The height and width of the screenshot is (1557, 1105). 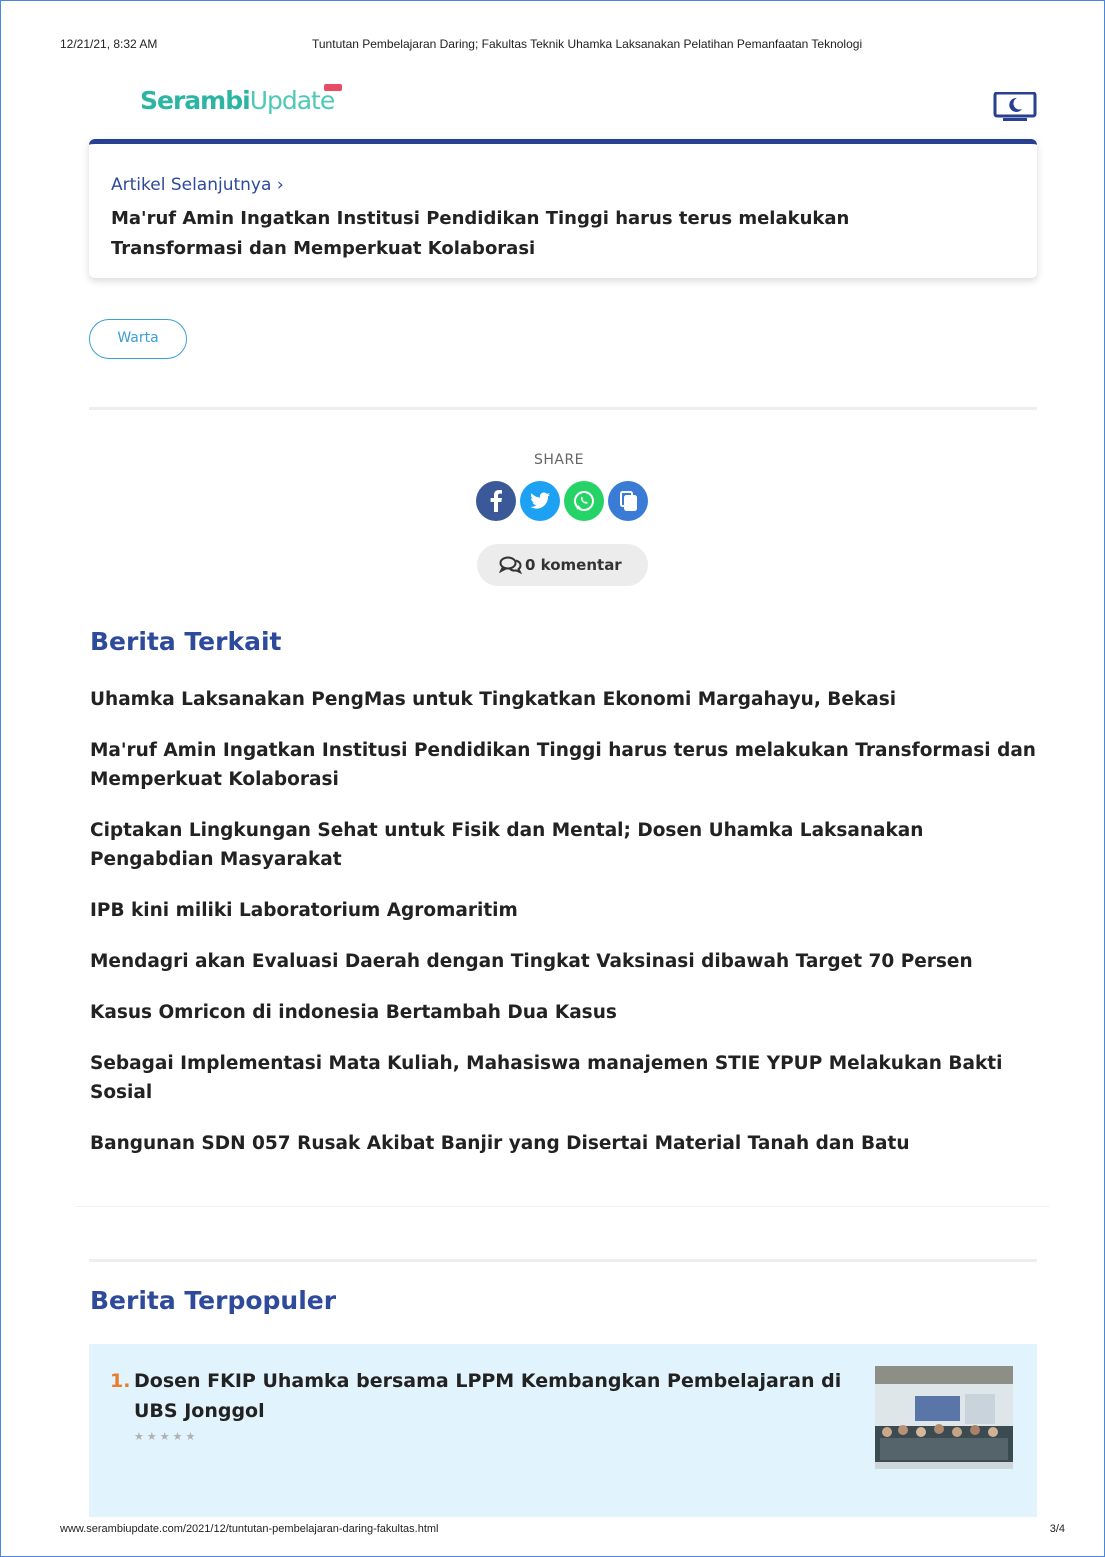 I want to click on site-logo: SerambiUpdate, so click(x=241, y=99).